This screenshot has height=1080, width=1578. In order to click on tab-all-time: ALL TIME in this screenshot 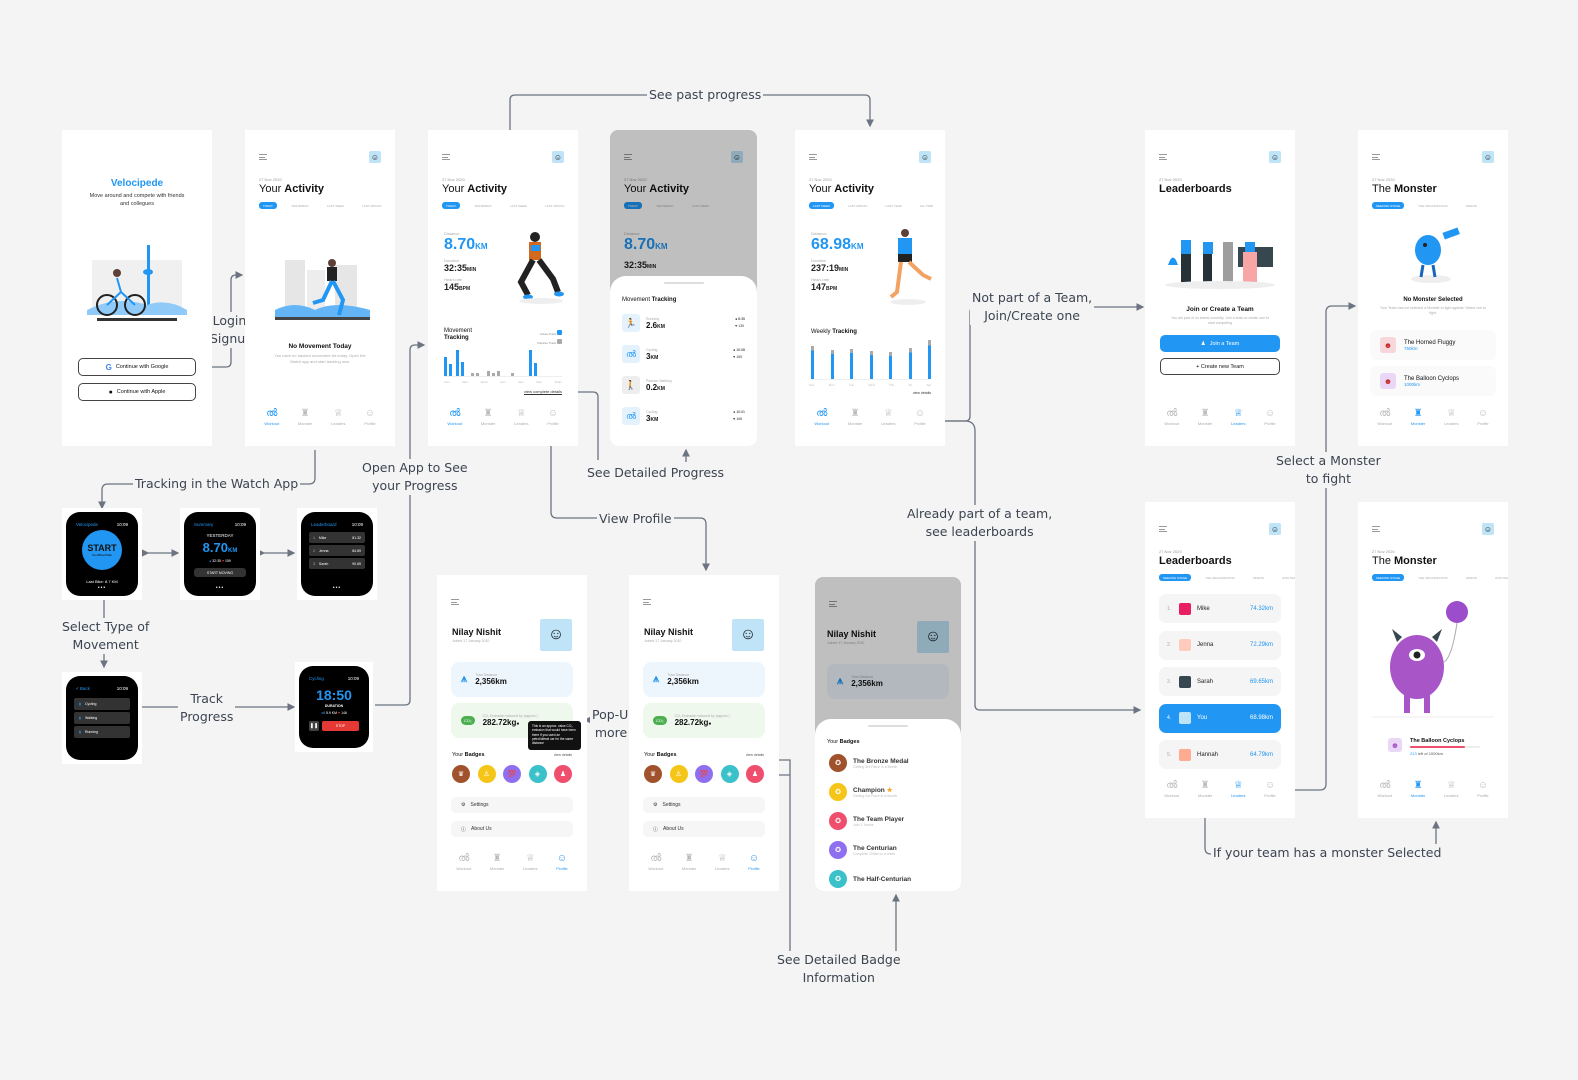, I will do `click(926, 205)`.